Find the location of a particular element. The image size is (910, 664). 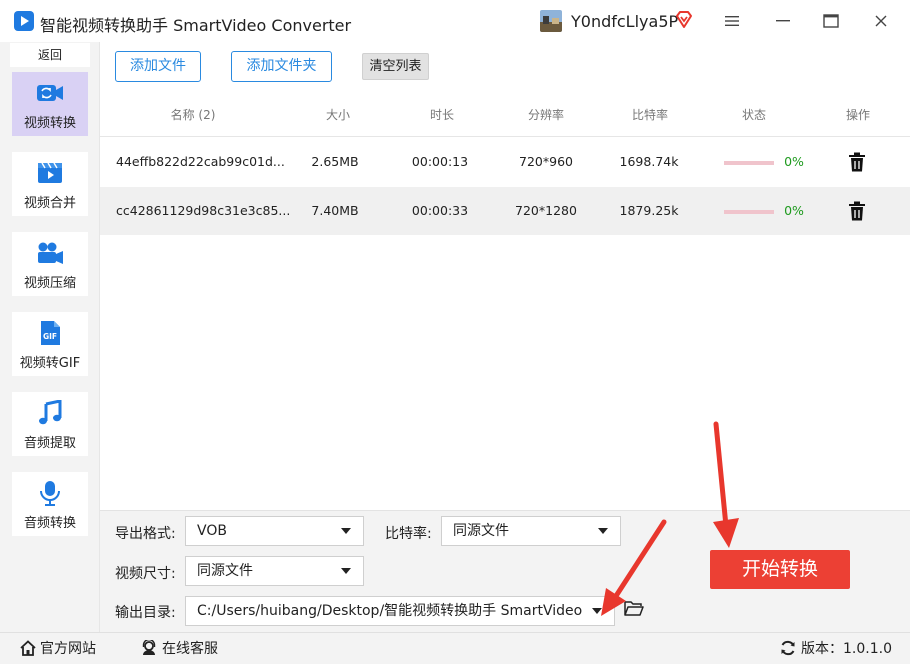

bitrate-select-value: 同源文件 is located at coordinates (481, 531).